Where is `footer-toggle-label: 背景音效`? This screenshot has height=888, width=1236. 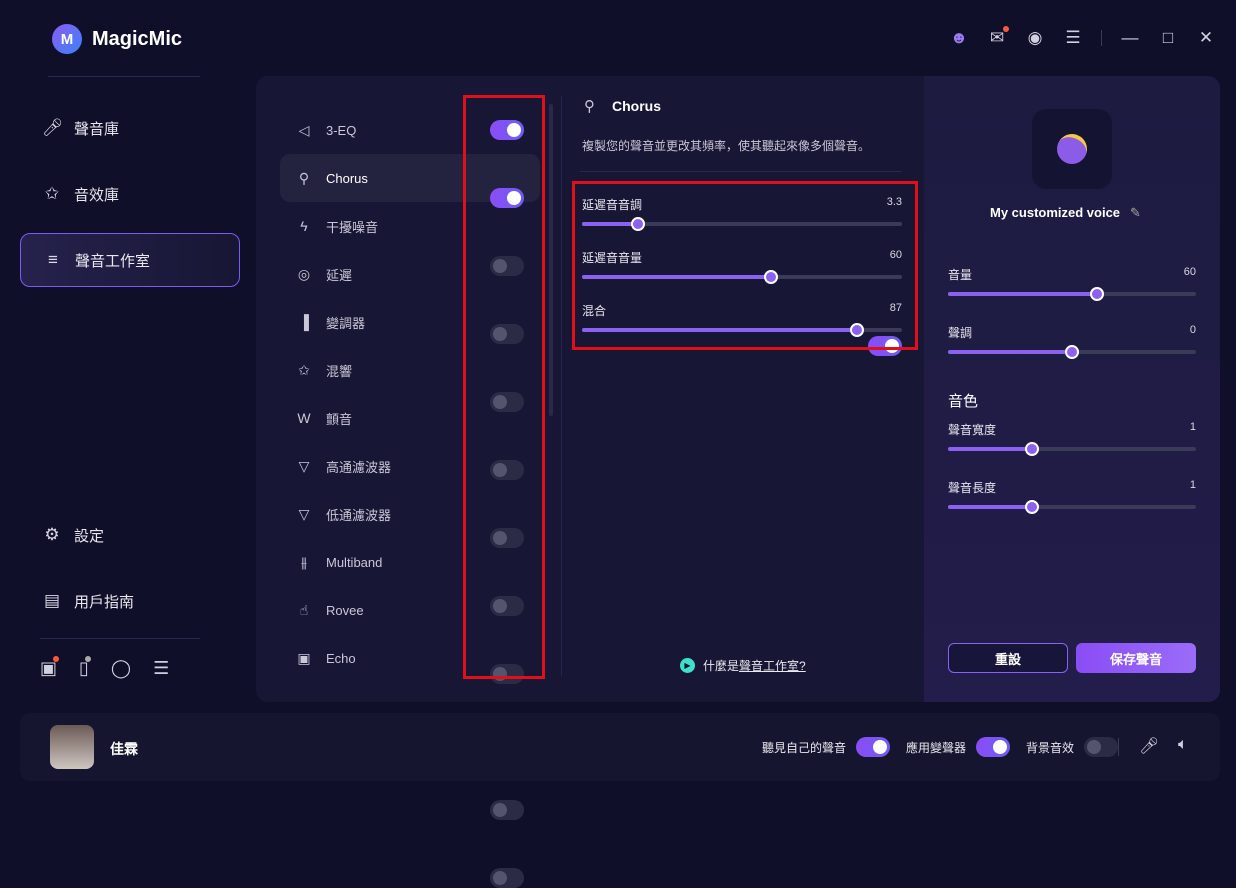
footer-toggle-label: 背景音效 is located at coordinates (1050, 747).